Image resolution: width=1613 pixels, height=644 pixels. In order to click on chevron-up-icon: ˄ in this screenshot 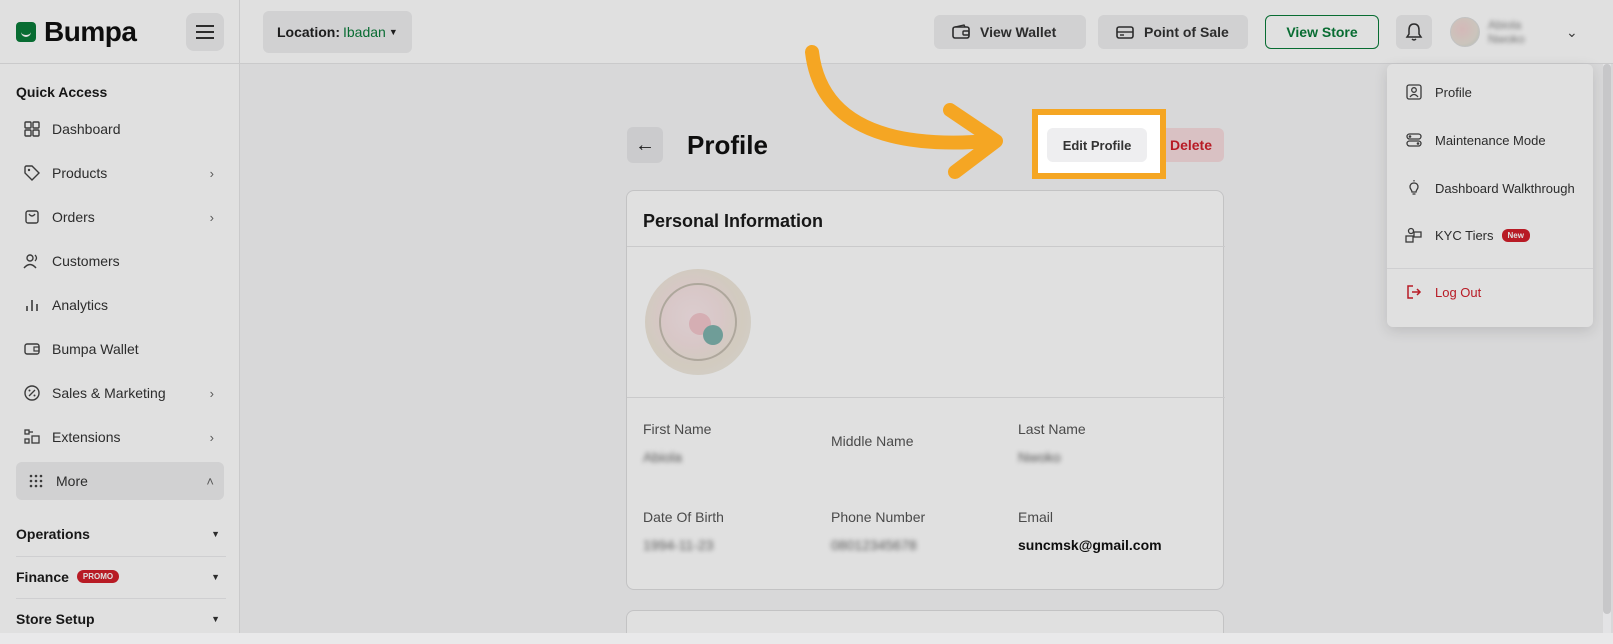, I will do `click(210, 481)`.